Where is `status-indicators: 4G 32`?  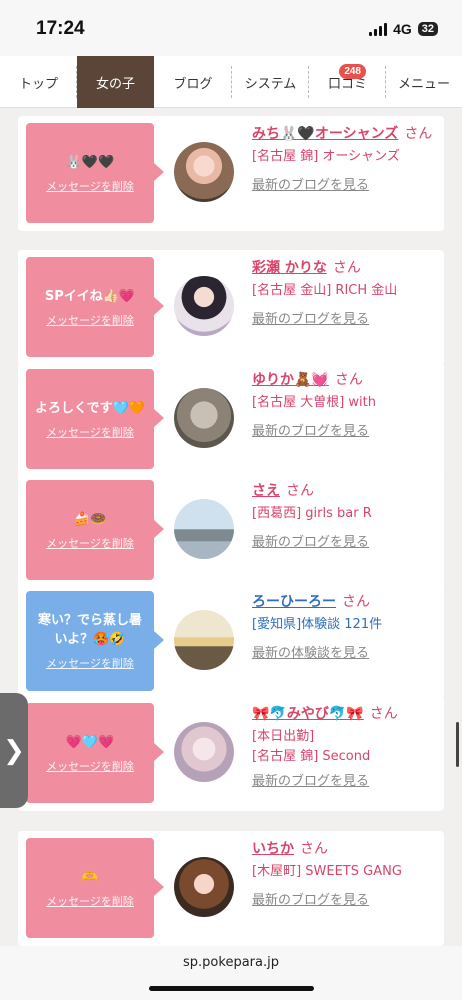
status-indicators: 4G 32 is located at coordinates (403, 29).